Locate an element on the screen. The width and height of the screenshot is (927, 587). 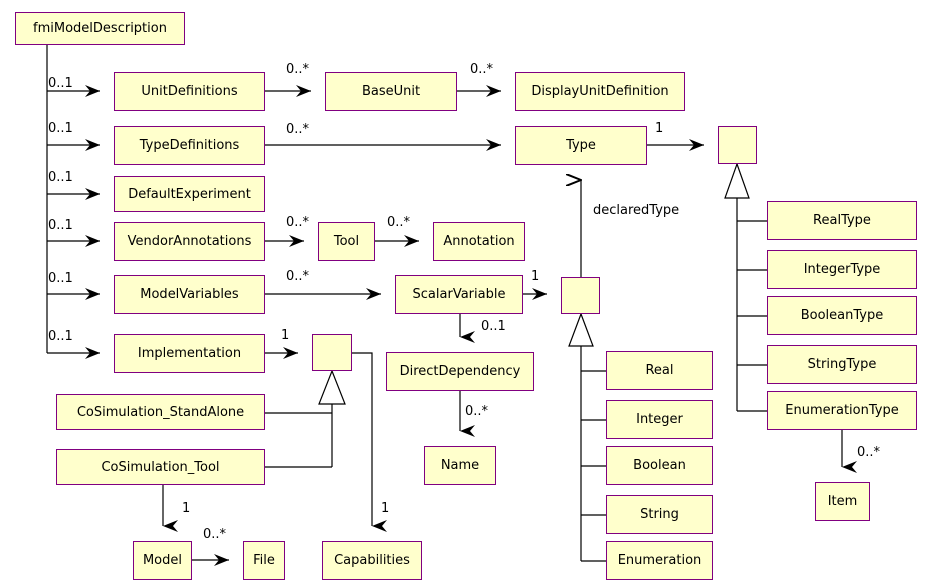
node-capabilities: Capabilities is located at coordinates (372, 560).